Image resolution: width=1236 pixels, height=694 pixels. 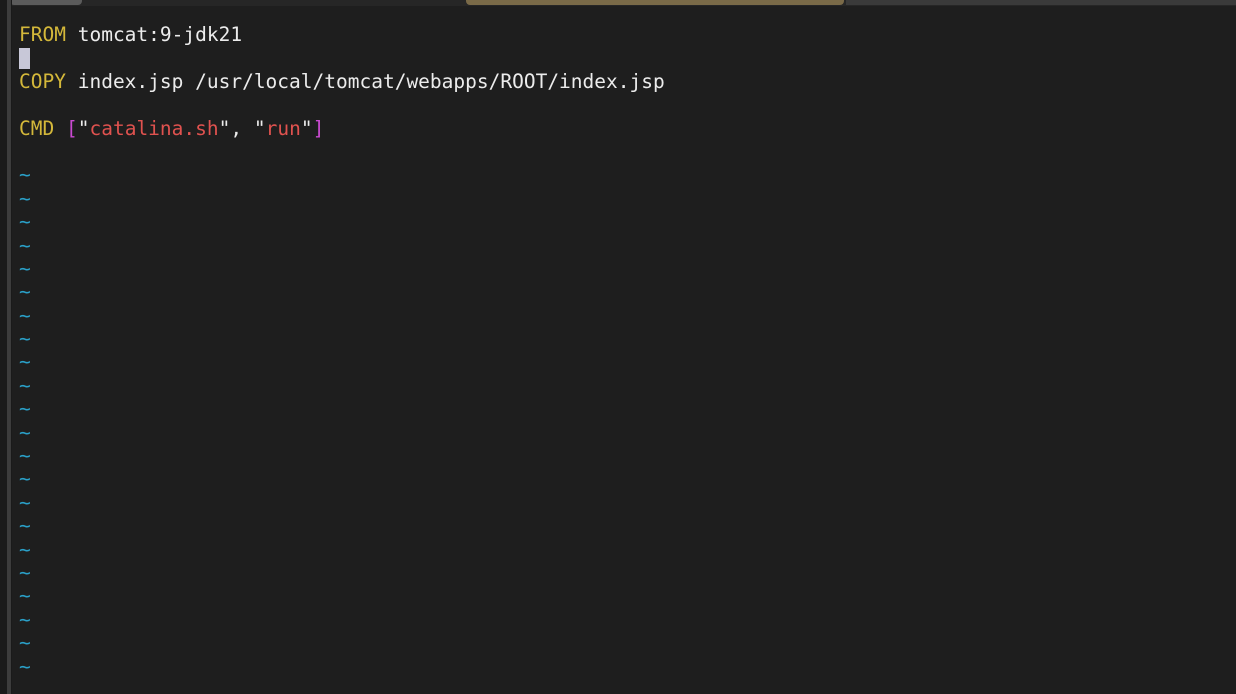 What do you see at coordinates (24, 59) in the screenshot?
I see `text-cursor` at bounding box center [24, 59].